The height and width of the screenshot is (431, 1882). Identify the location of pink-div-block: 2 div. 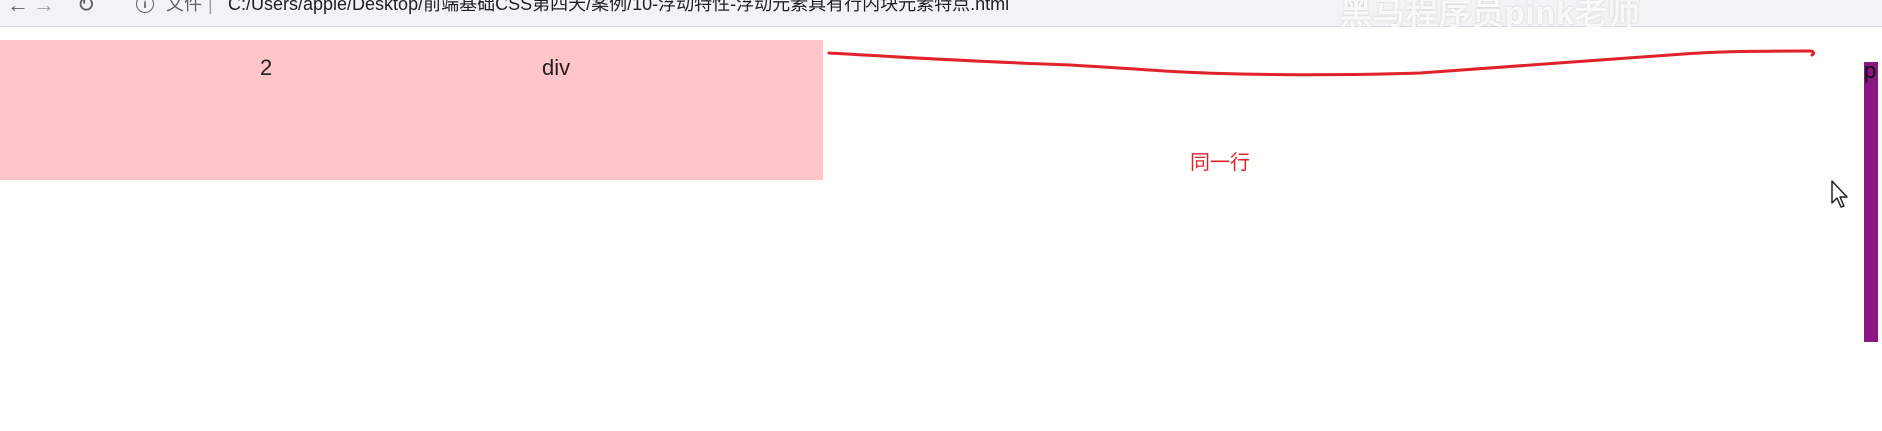
(411, 110).